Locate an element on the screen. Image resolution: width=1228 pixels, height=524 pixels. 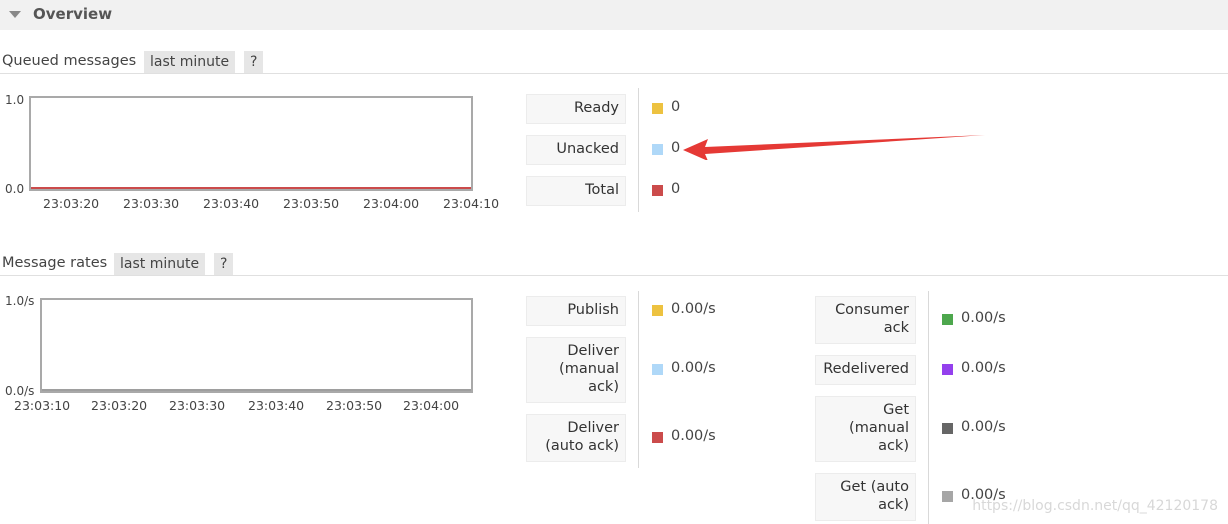
rates-right-legend-divider is located at coordinates (928, 407).